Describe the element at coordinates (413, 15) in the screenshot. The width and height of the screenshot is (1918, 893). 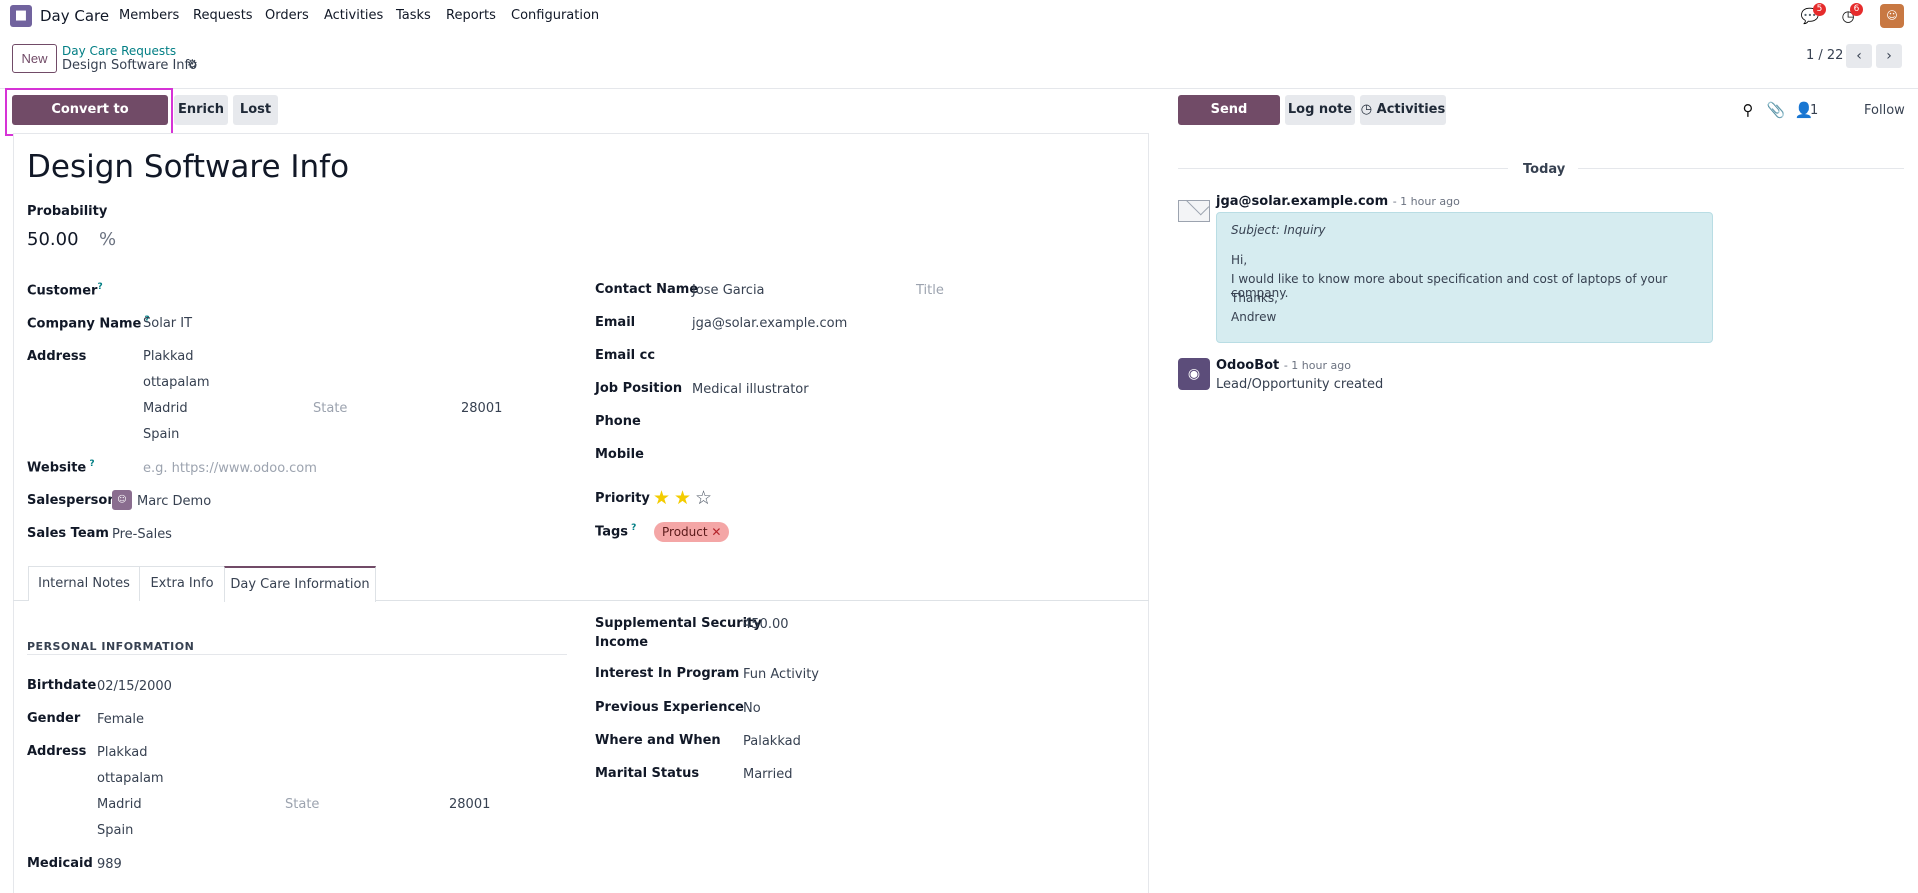
I see `menu-tasks: Tasks` at that location.